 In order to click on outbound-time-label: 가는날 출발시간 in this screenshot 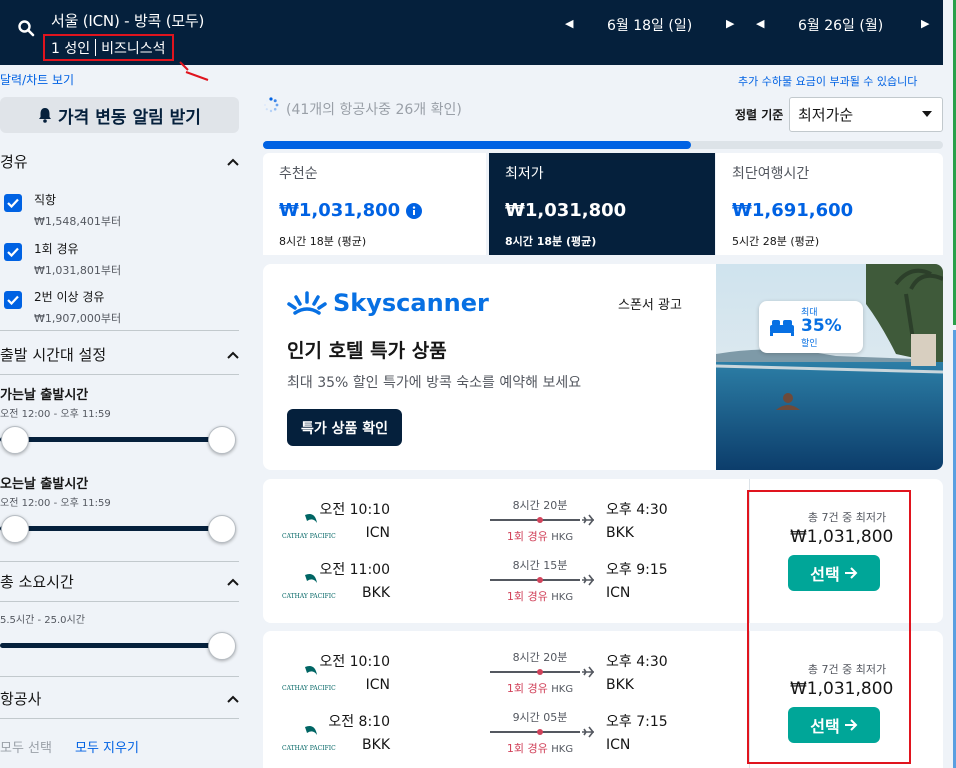, I will do `click(44, 395)`.